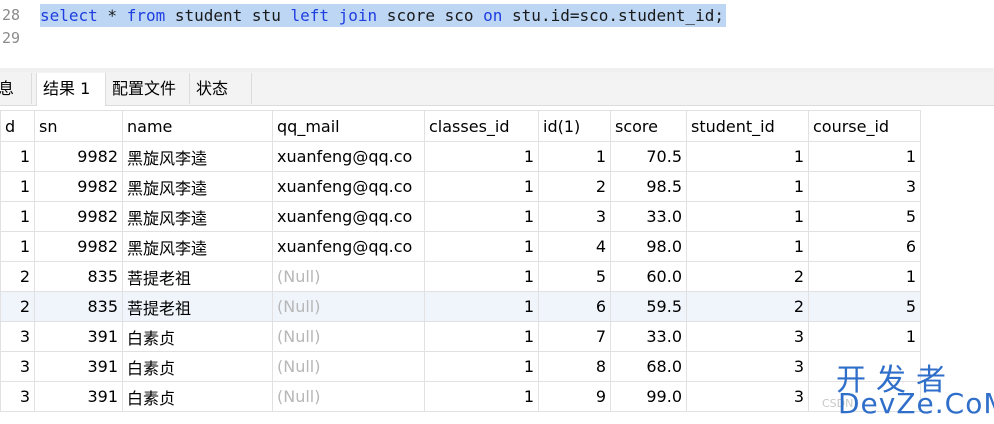  I want to click on column-header-qq-mail: qq_mail, so click(348, 126).